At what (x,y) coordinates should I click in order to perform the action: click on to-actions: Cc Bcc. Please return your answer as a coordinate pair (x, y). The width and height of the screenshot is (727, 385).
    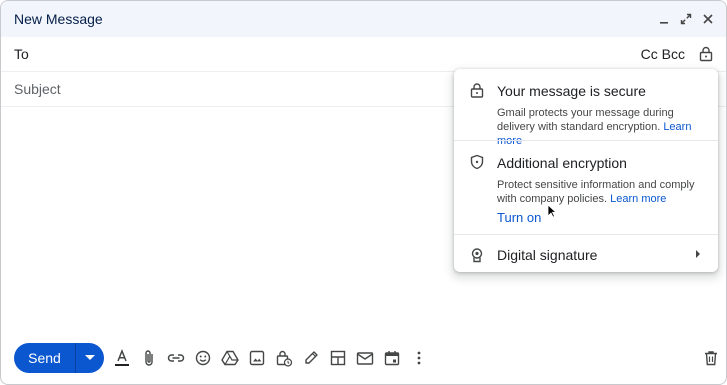
    Looking at the image, I should click on (677, 54).